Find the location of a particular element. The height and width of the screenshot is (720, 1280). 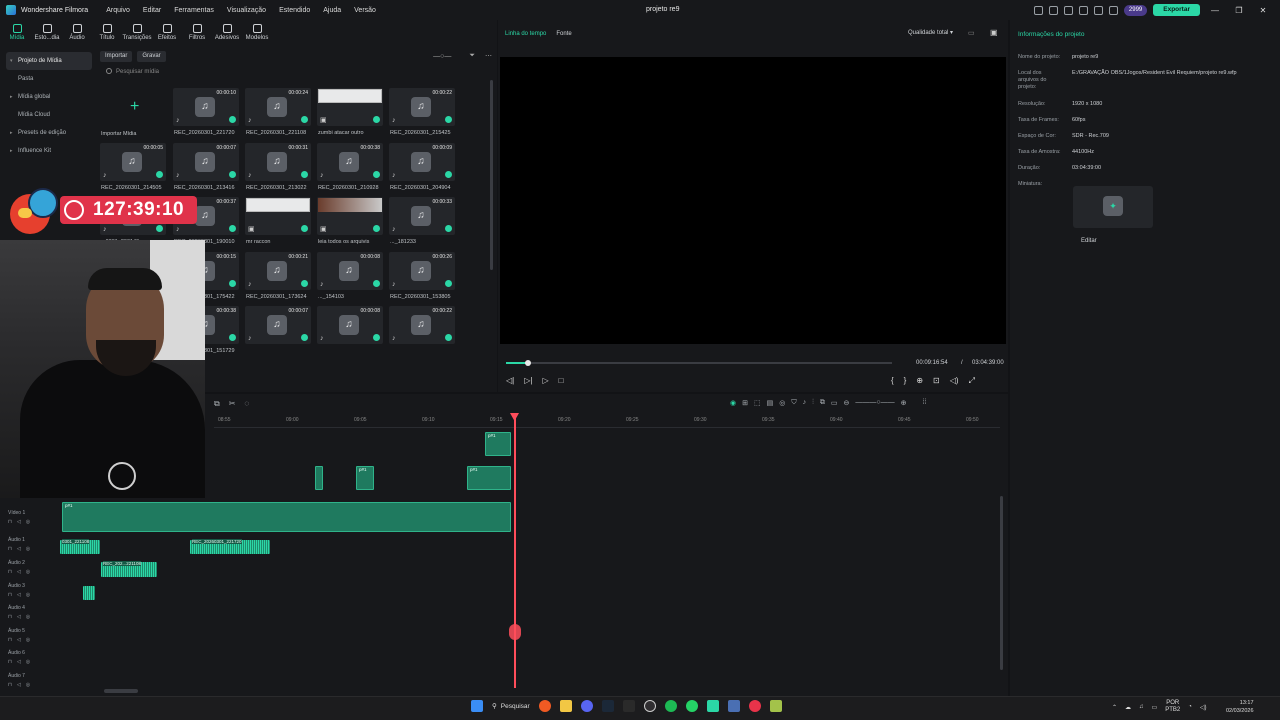

playhead is located at coordinates (515, 551).